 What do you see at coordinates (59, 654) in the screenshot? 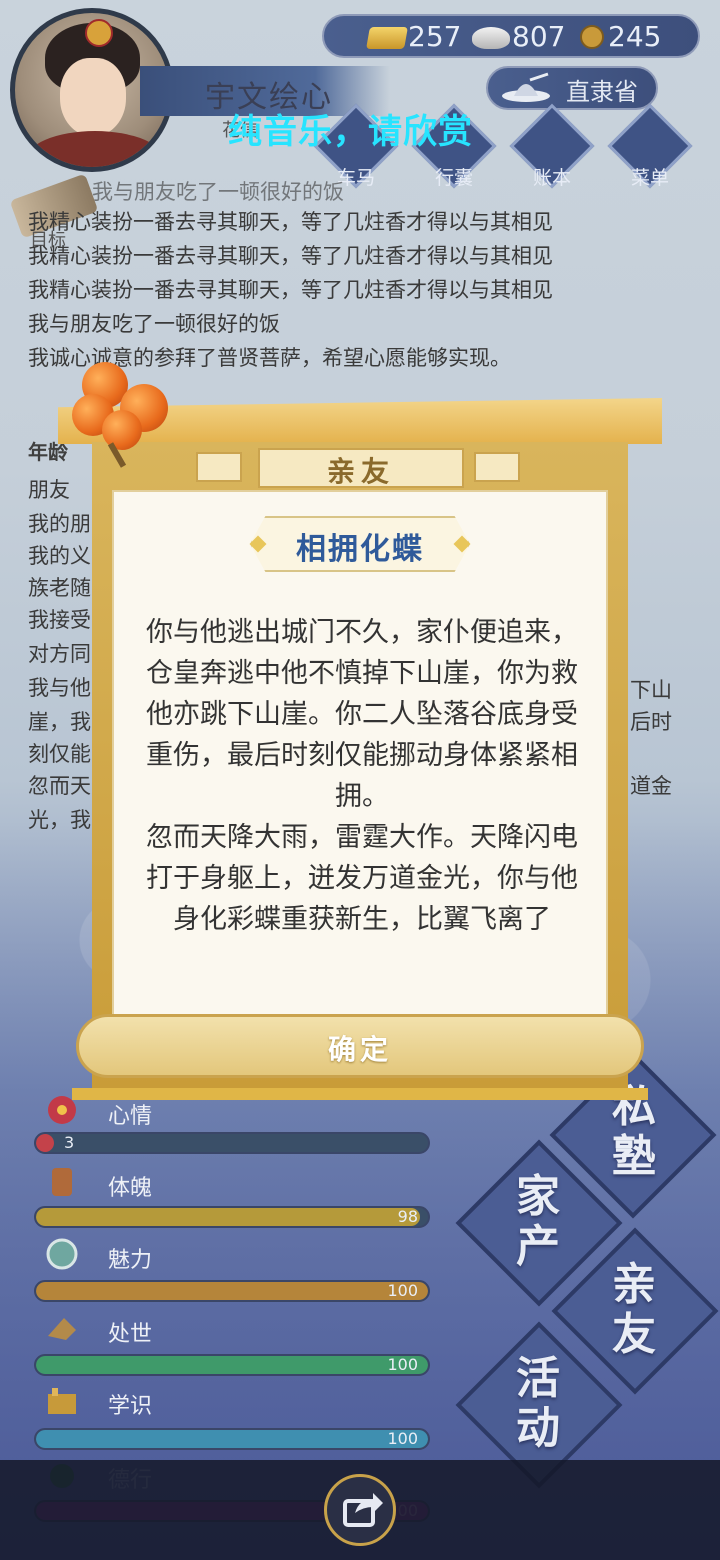
I see `log-fragment: 对方同` at bounding box center [59, 654].